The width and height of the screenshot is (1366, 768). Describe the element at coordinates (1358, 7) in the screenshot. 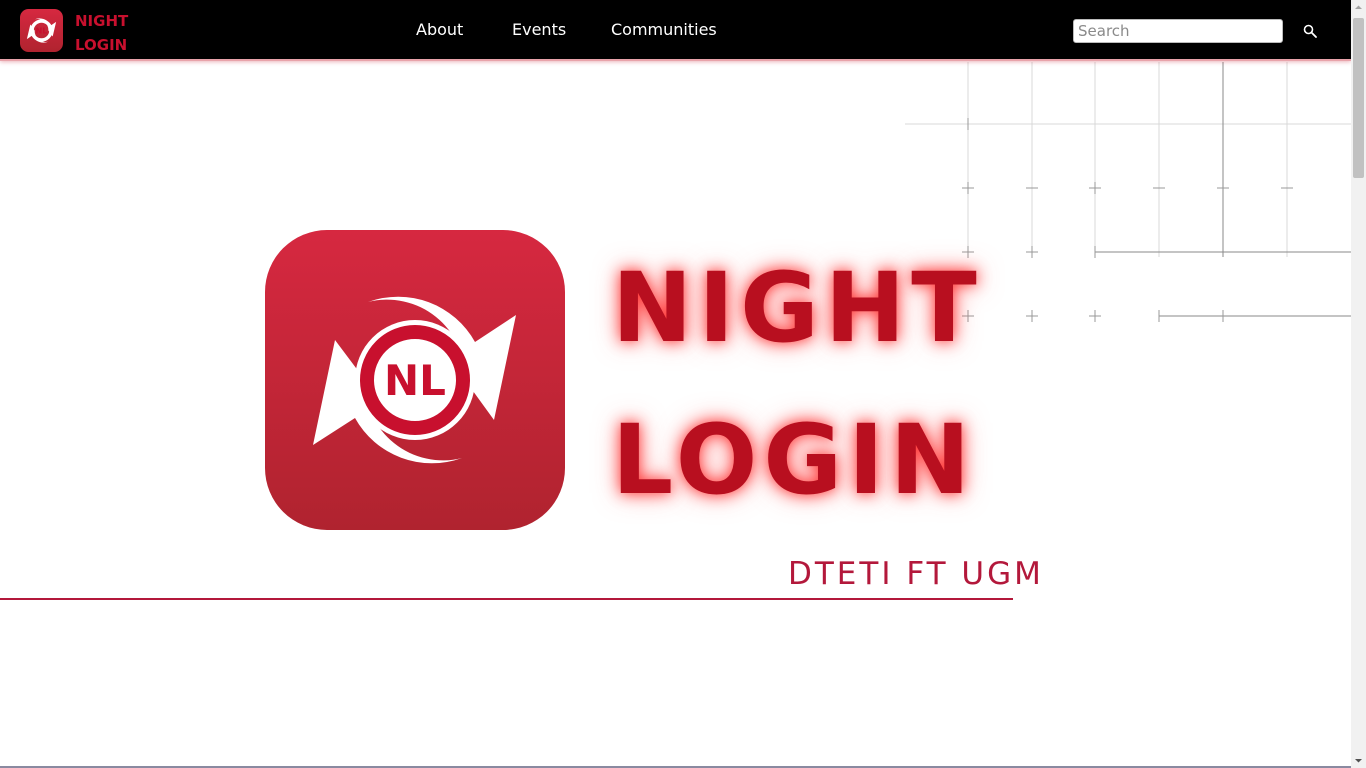

I see `scroll-up-arrow-icon` at that location.